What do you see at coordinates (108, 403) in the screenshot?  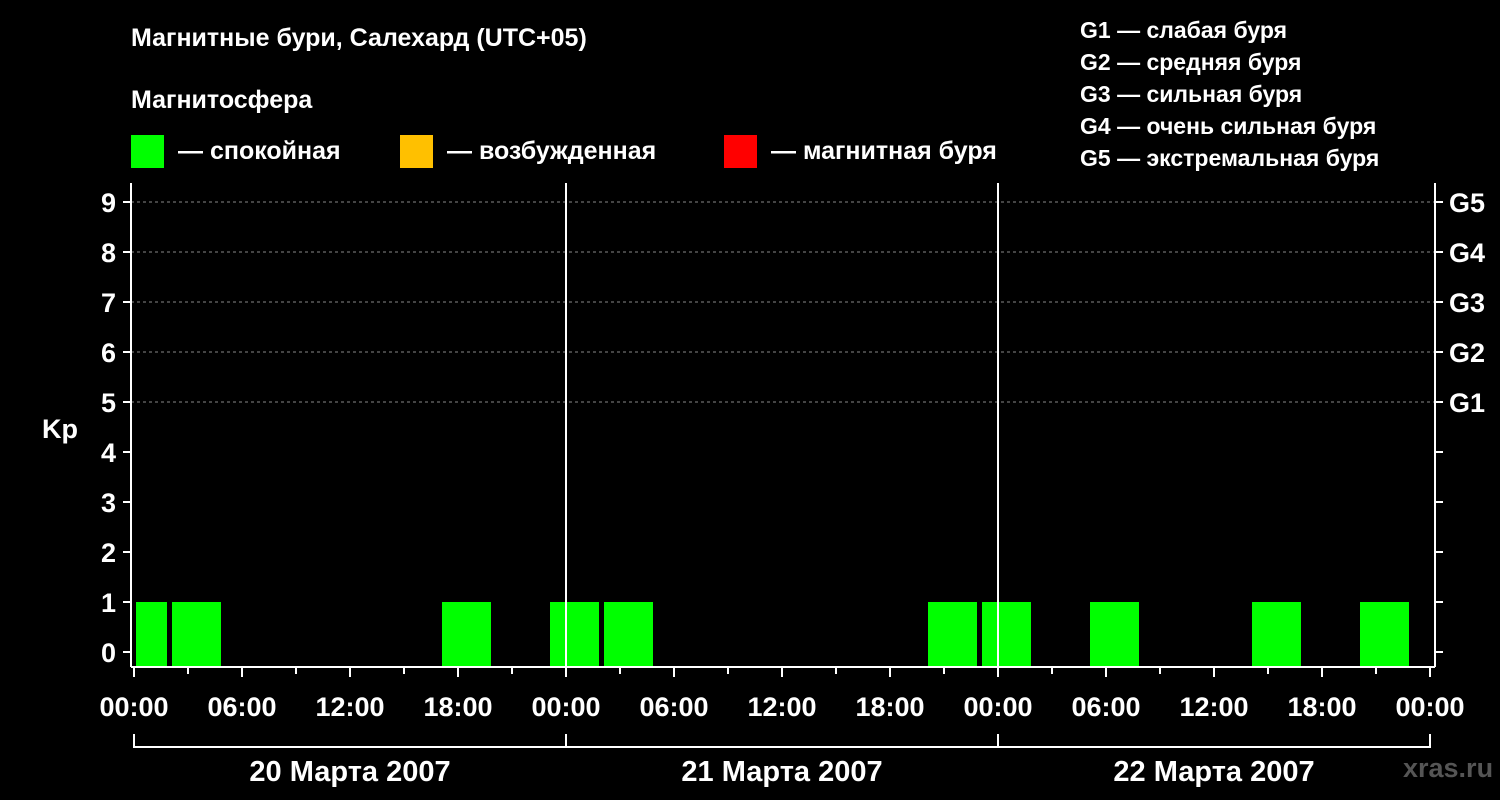 I see `y-tick-label-5: 5` at bounding box center [108, 403].